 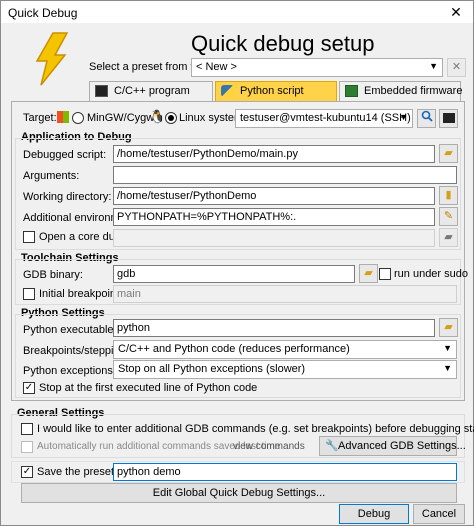 I want to click on lightning-logo-icon, so click(x=52, y=59).